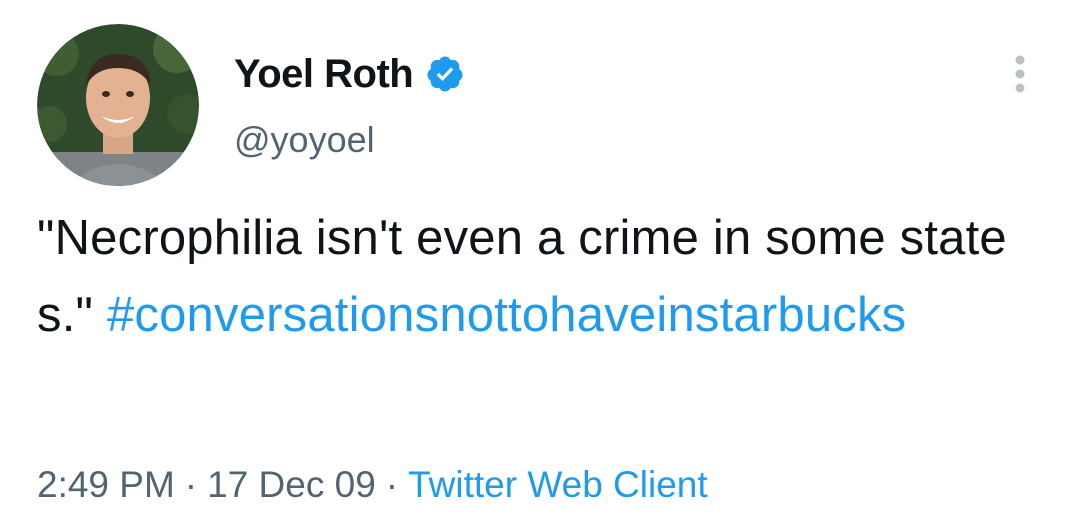  Describe the element at coordinates (445, 74) in the screenshot. I see `verified-badge-icon` at that location.